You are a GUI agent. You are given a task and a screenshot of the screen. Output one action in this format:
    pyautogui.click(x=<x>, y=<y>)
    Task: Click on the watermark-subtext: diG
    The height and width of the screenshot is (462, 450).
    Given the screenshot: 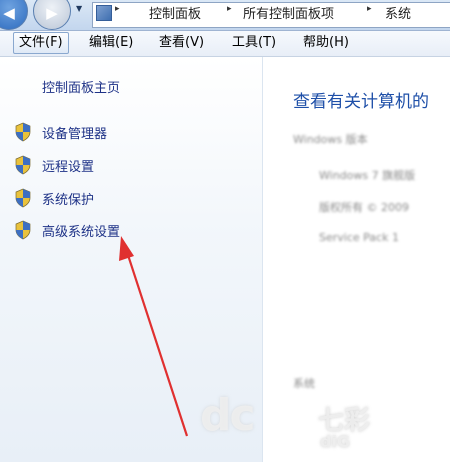 What is the action you would take?
    pyautogui.click(x=335, y=441)
    